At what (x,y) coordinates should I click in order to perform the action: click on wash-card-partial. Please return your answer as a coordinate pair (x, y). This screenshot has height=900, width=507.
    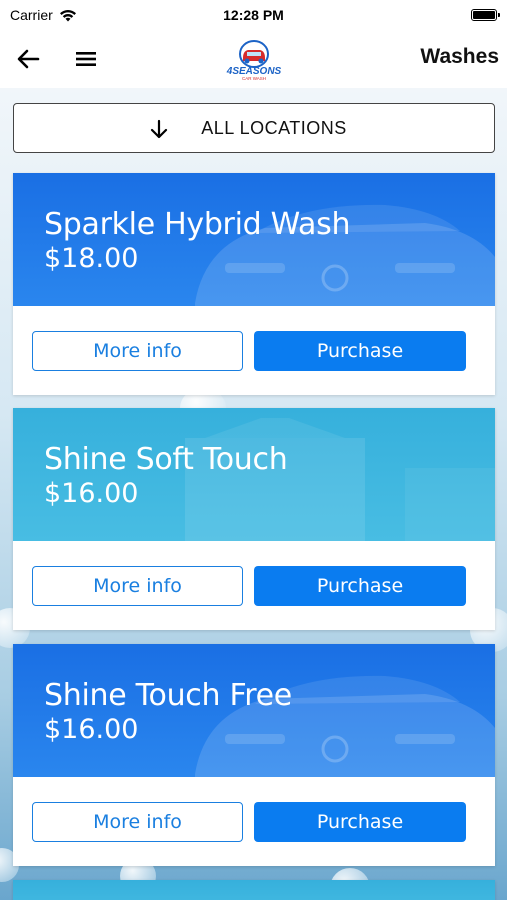
    Looking at the image, I should click on (254, 890).